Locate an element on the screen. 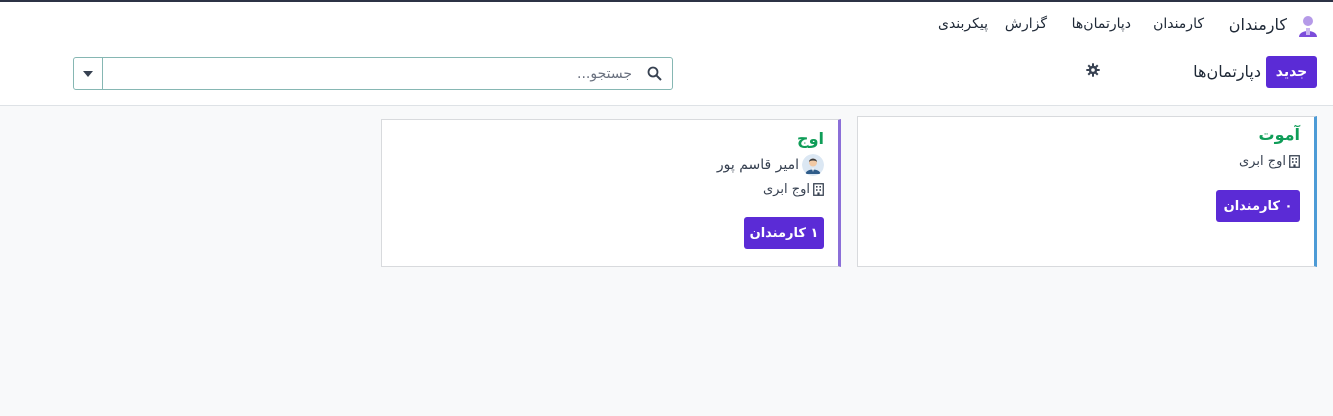  nav-configuration: پیکربندی is located at coordinates (963, 24).